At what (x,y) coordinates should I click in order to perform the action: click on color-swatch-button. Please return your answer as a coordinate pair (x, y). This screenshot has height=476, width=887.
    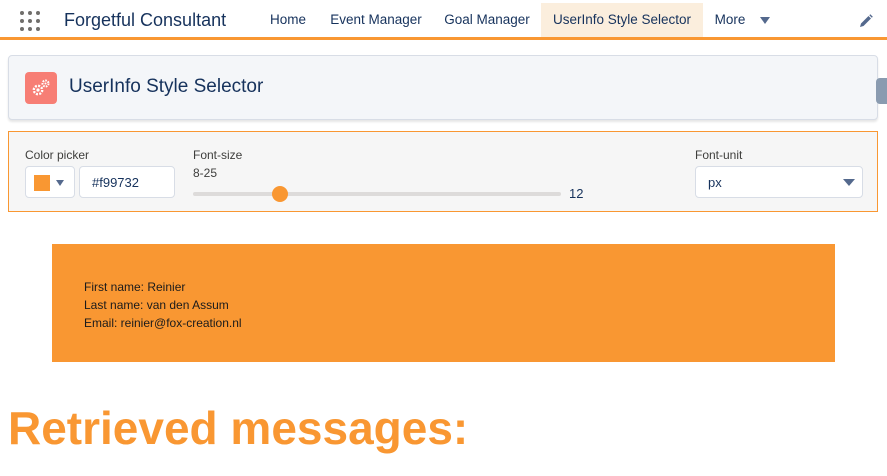
    Looking at the image, I should click on (50, 182).